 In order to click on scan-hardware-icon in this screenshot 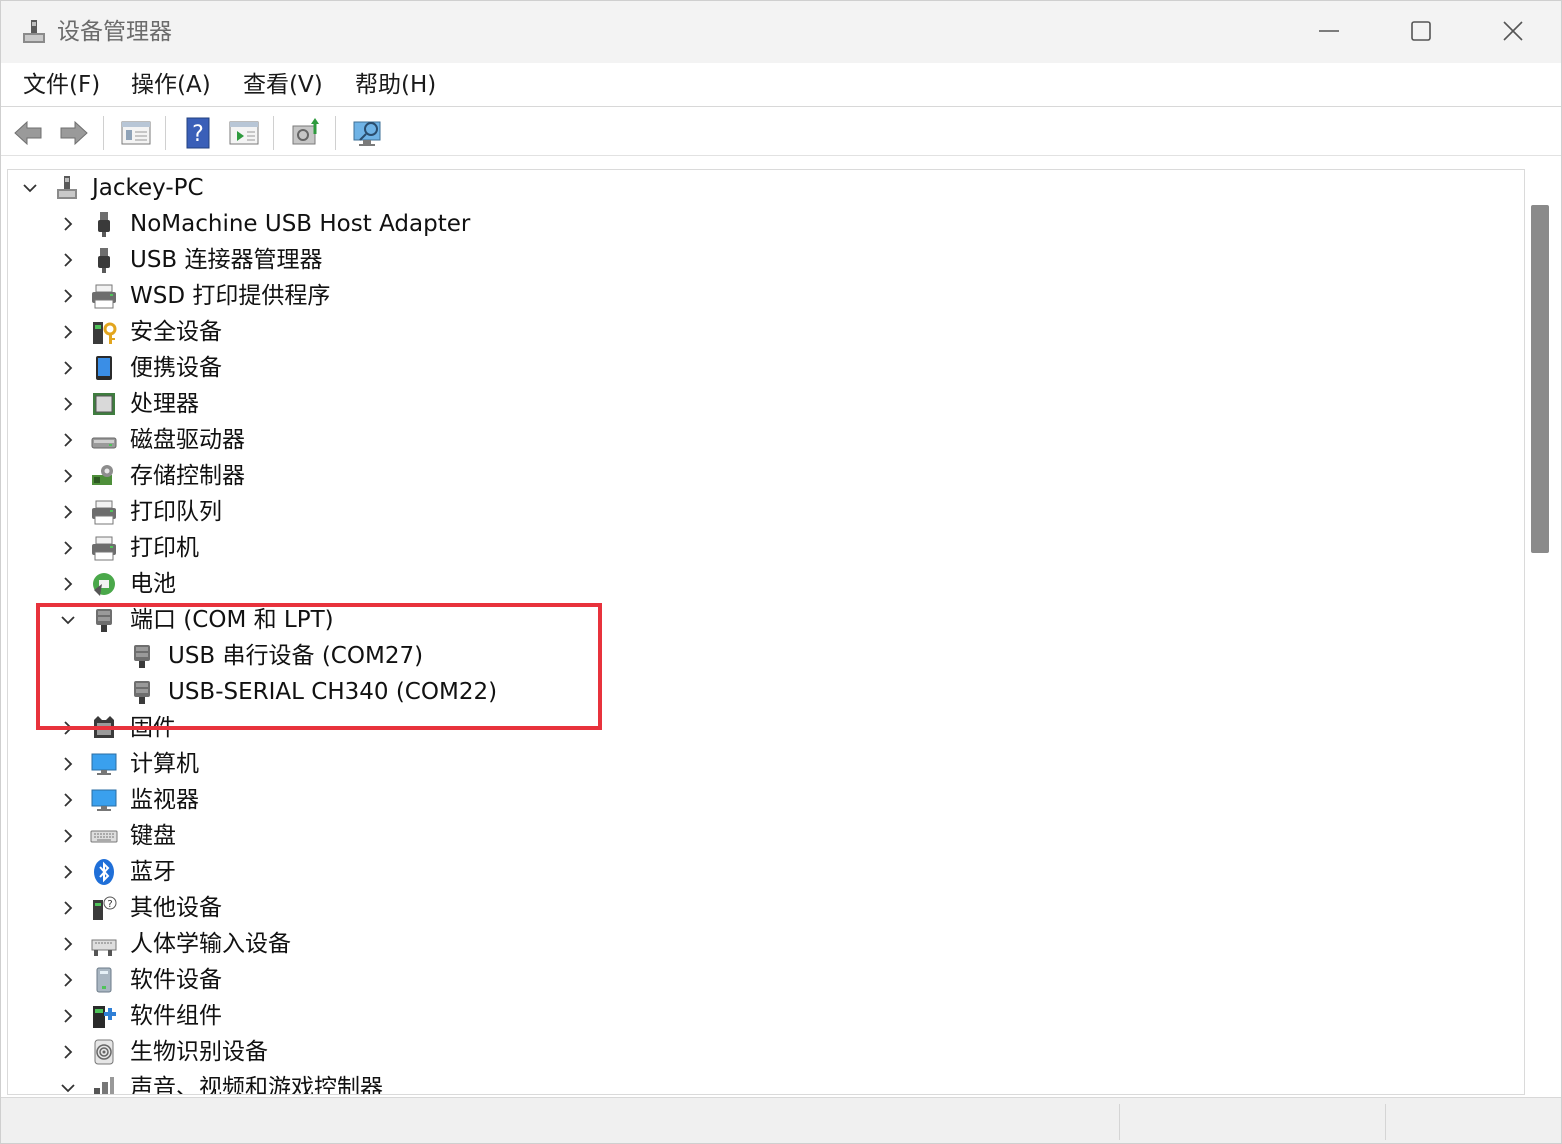, I will do `click(306, 133)`.